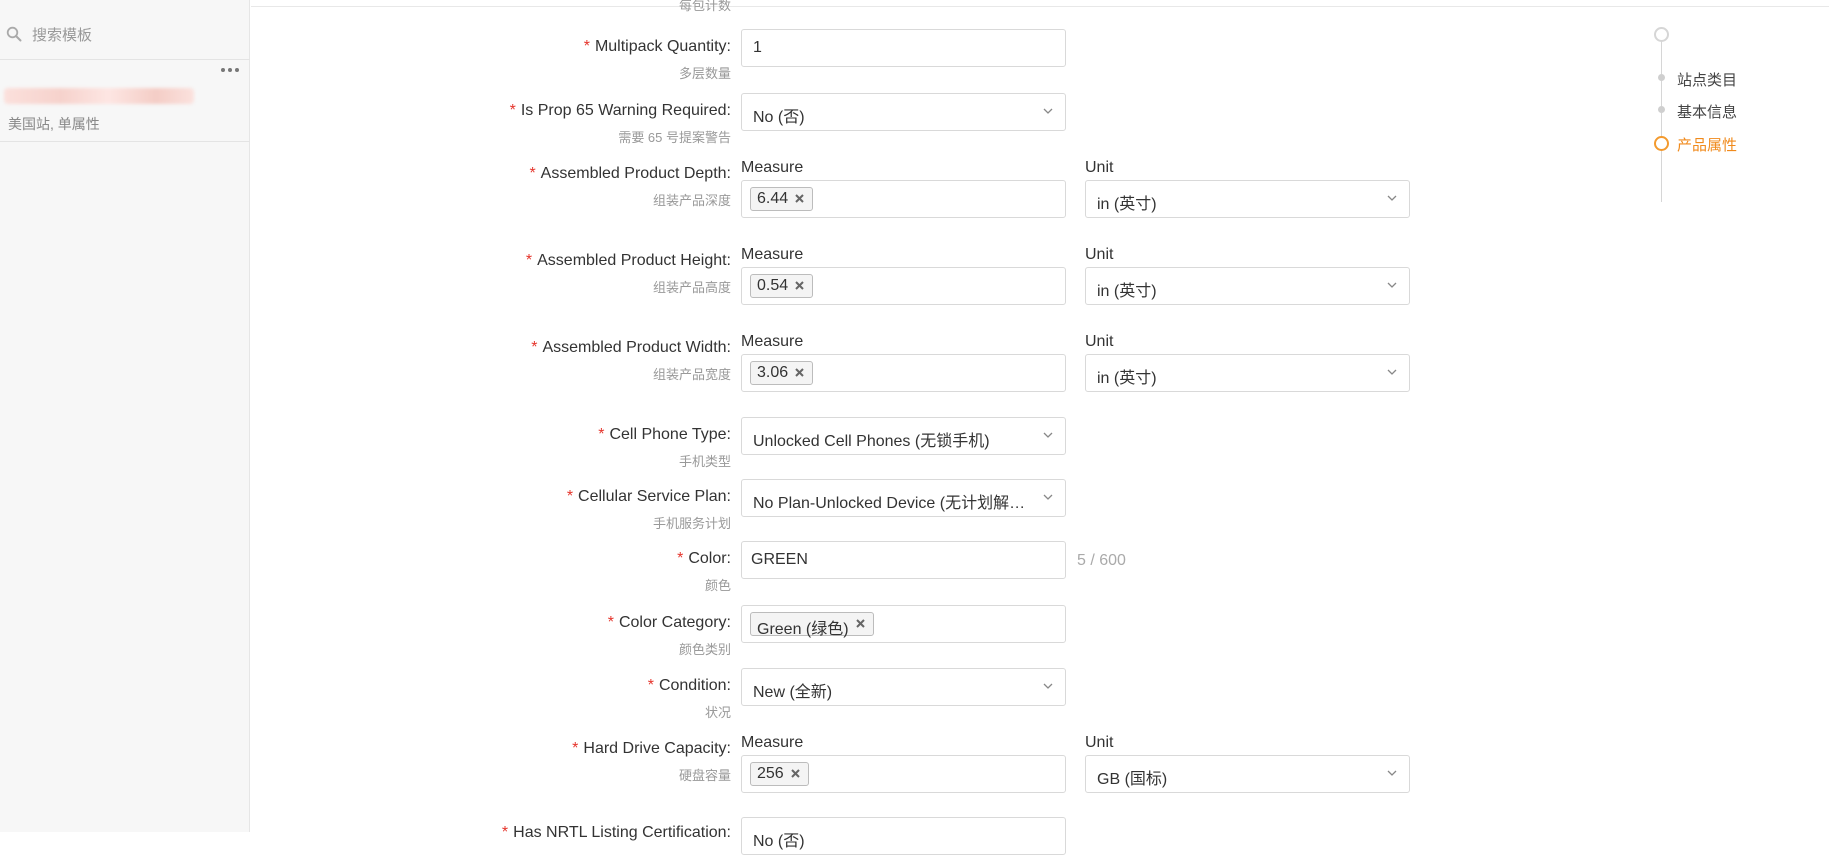  Describe the element at coordinates (1247, 199) in the screenshot. I see `product-depth-unit-select: in (英寸)` at that location.